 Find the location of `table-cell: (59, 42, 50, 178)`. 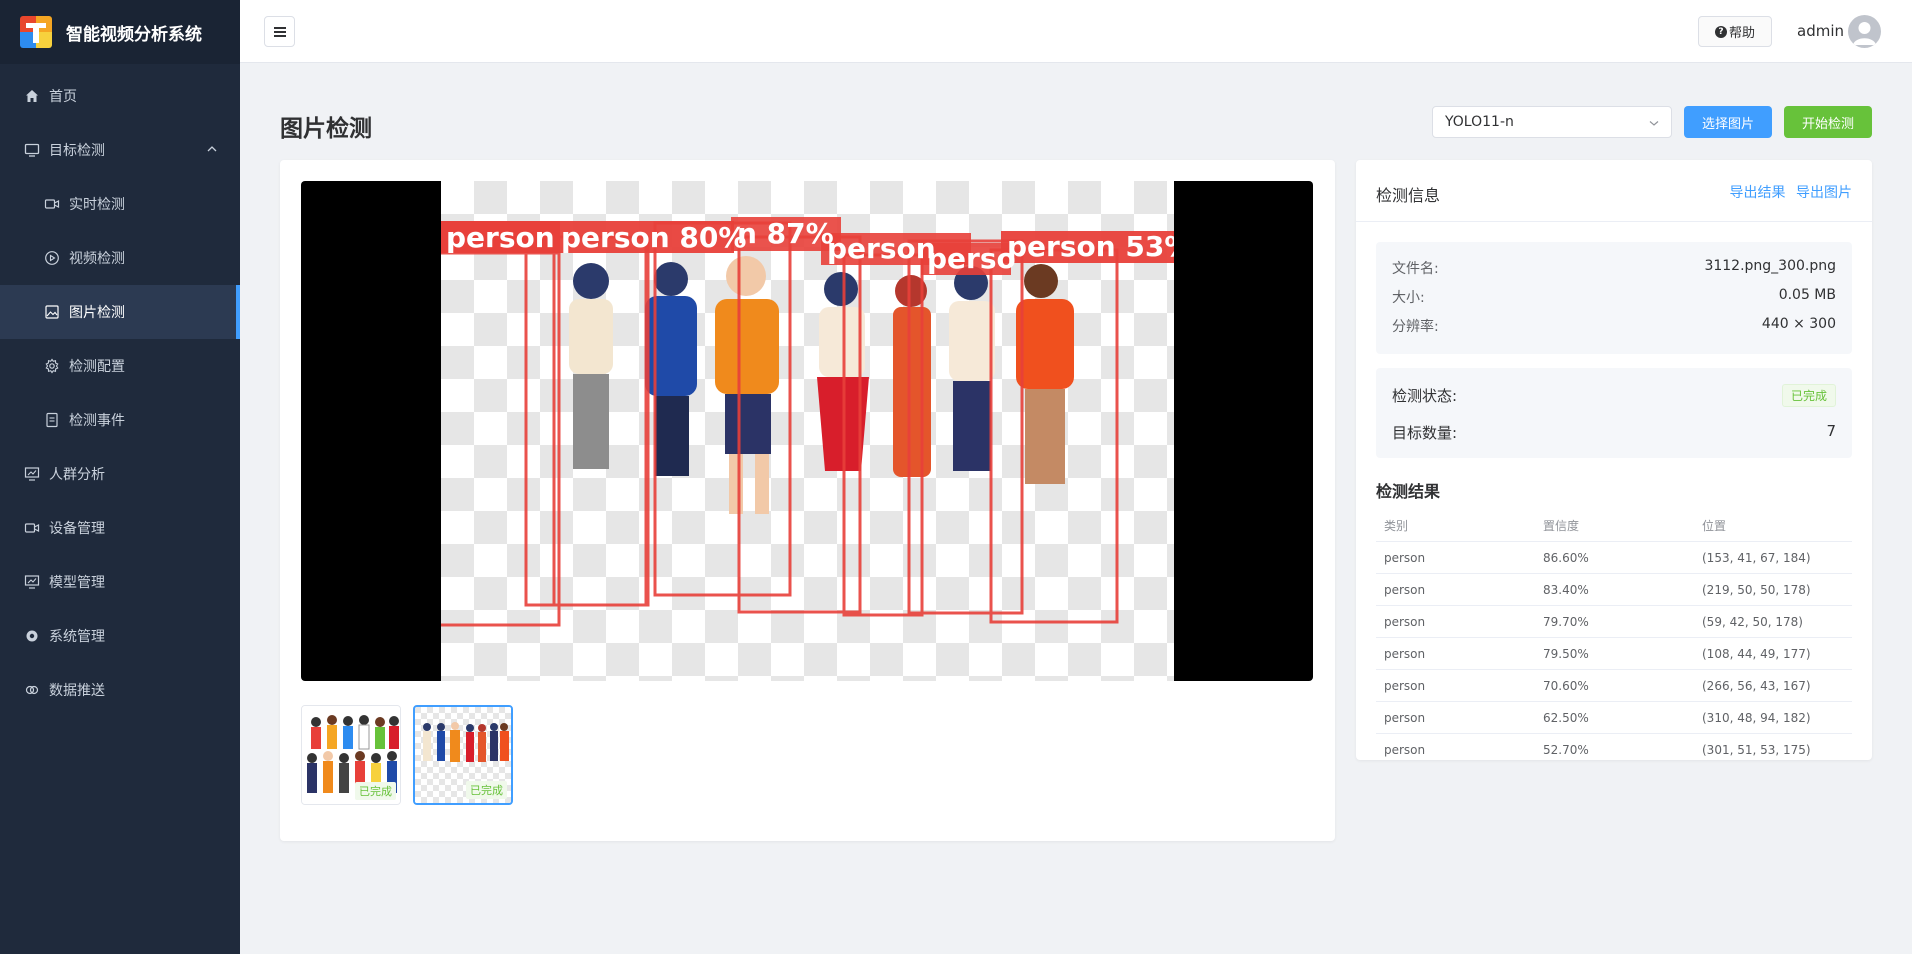

table-cell: (59, 42, 50, 178) is located at coordinates (1752, 621).